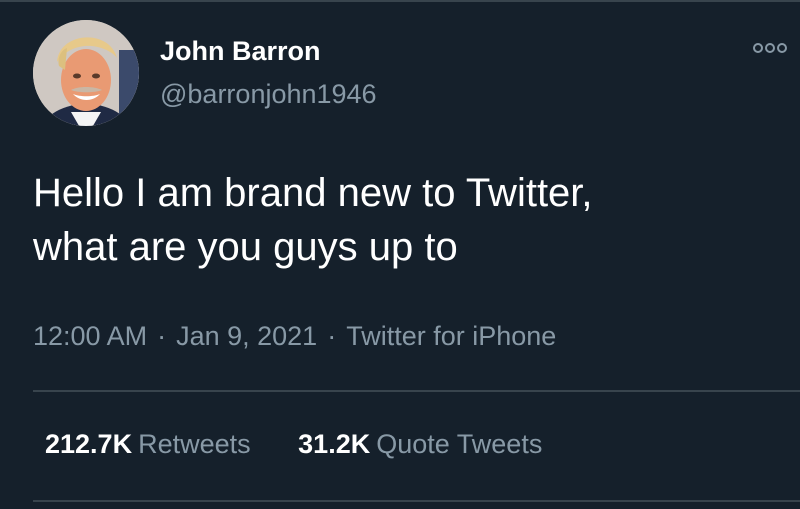 The width and height of the screenshot is (800, 509). I want to click on tweet-text-line: what are you guys up to, so click(245, 247).